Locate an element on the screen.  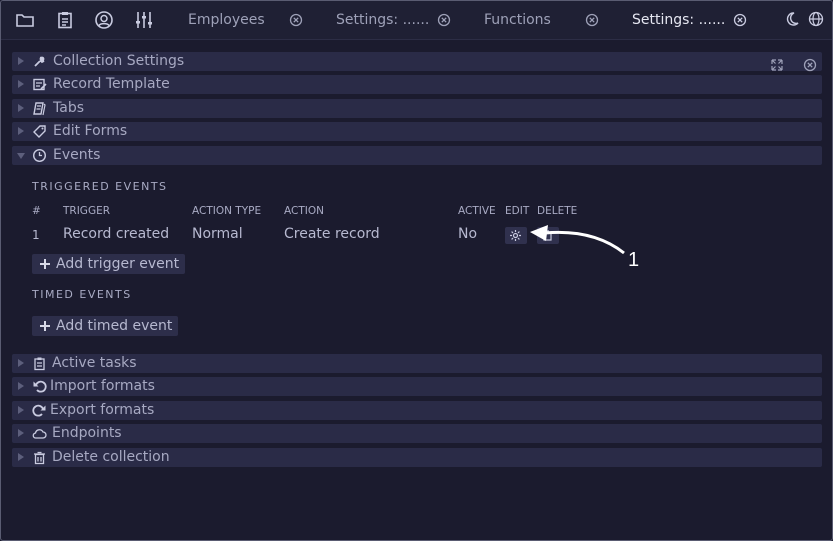
tab-employees: Employees is located at coordinates (245, 20).